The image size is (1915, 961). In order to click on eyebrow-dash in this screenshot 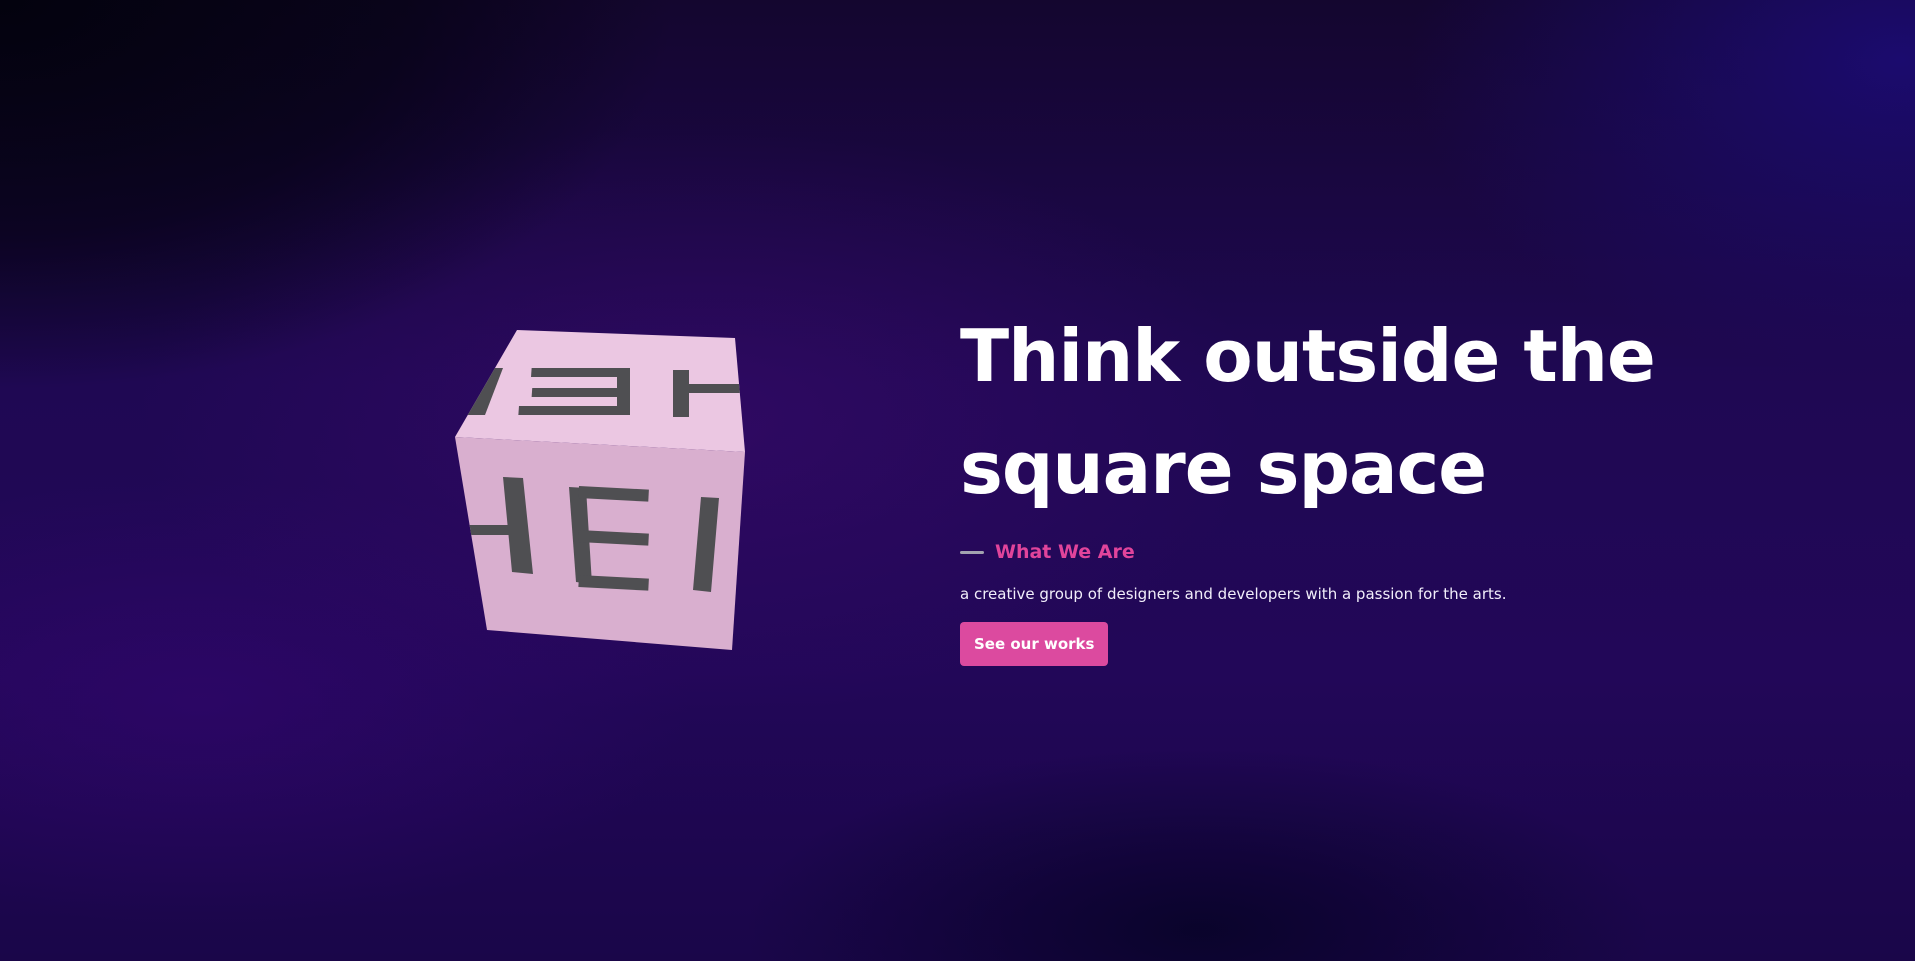, I will do `click(972, 552)`.